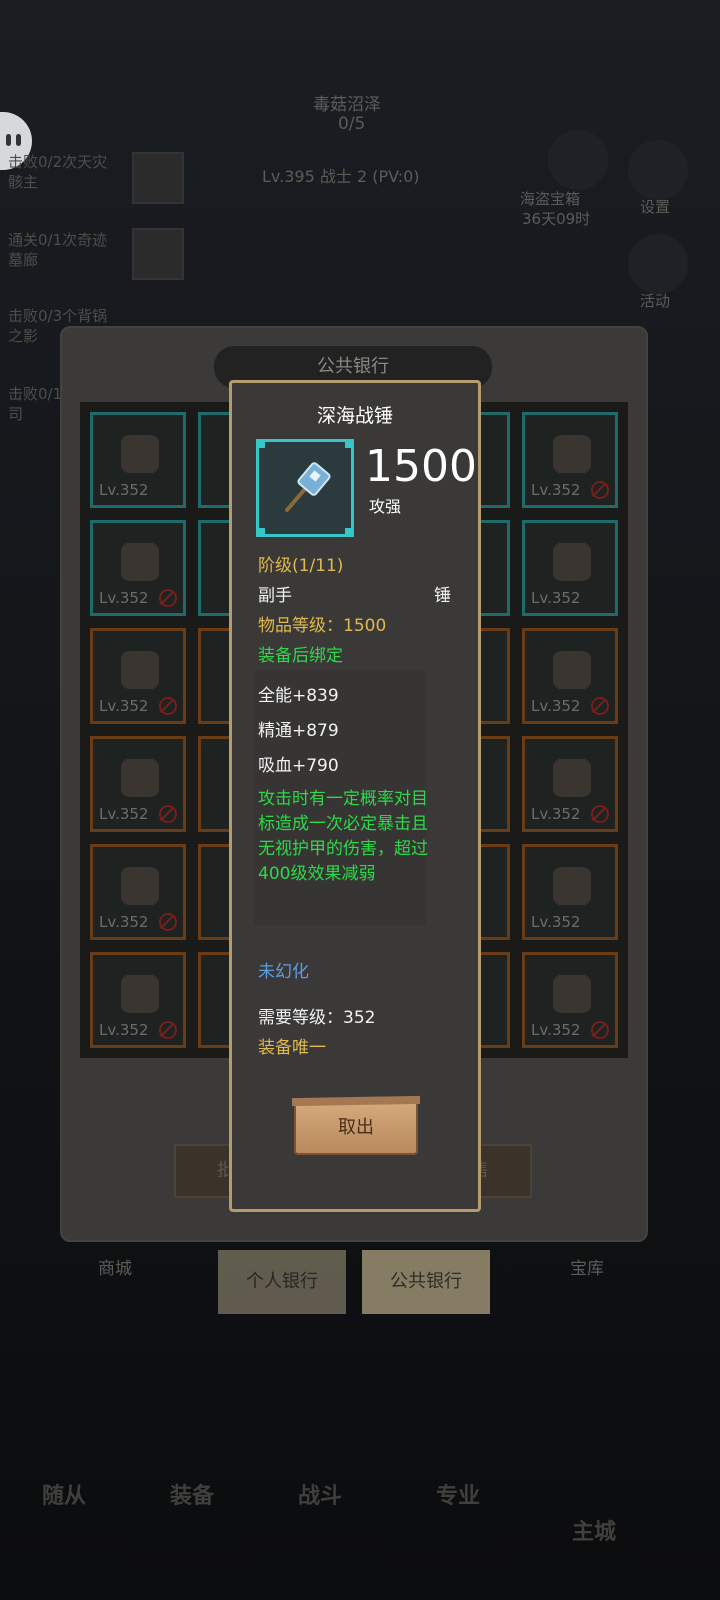 This screenshot has height=1600, width=720. I want to click on item-level: 物品等级：1500, so click(322, 626).